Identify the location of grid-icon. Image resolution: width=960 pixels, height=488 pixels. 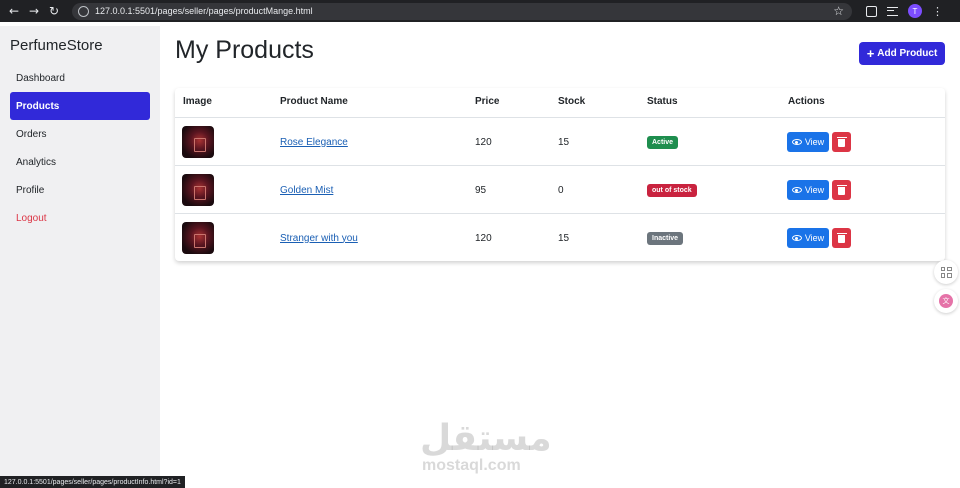
(946, 272).